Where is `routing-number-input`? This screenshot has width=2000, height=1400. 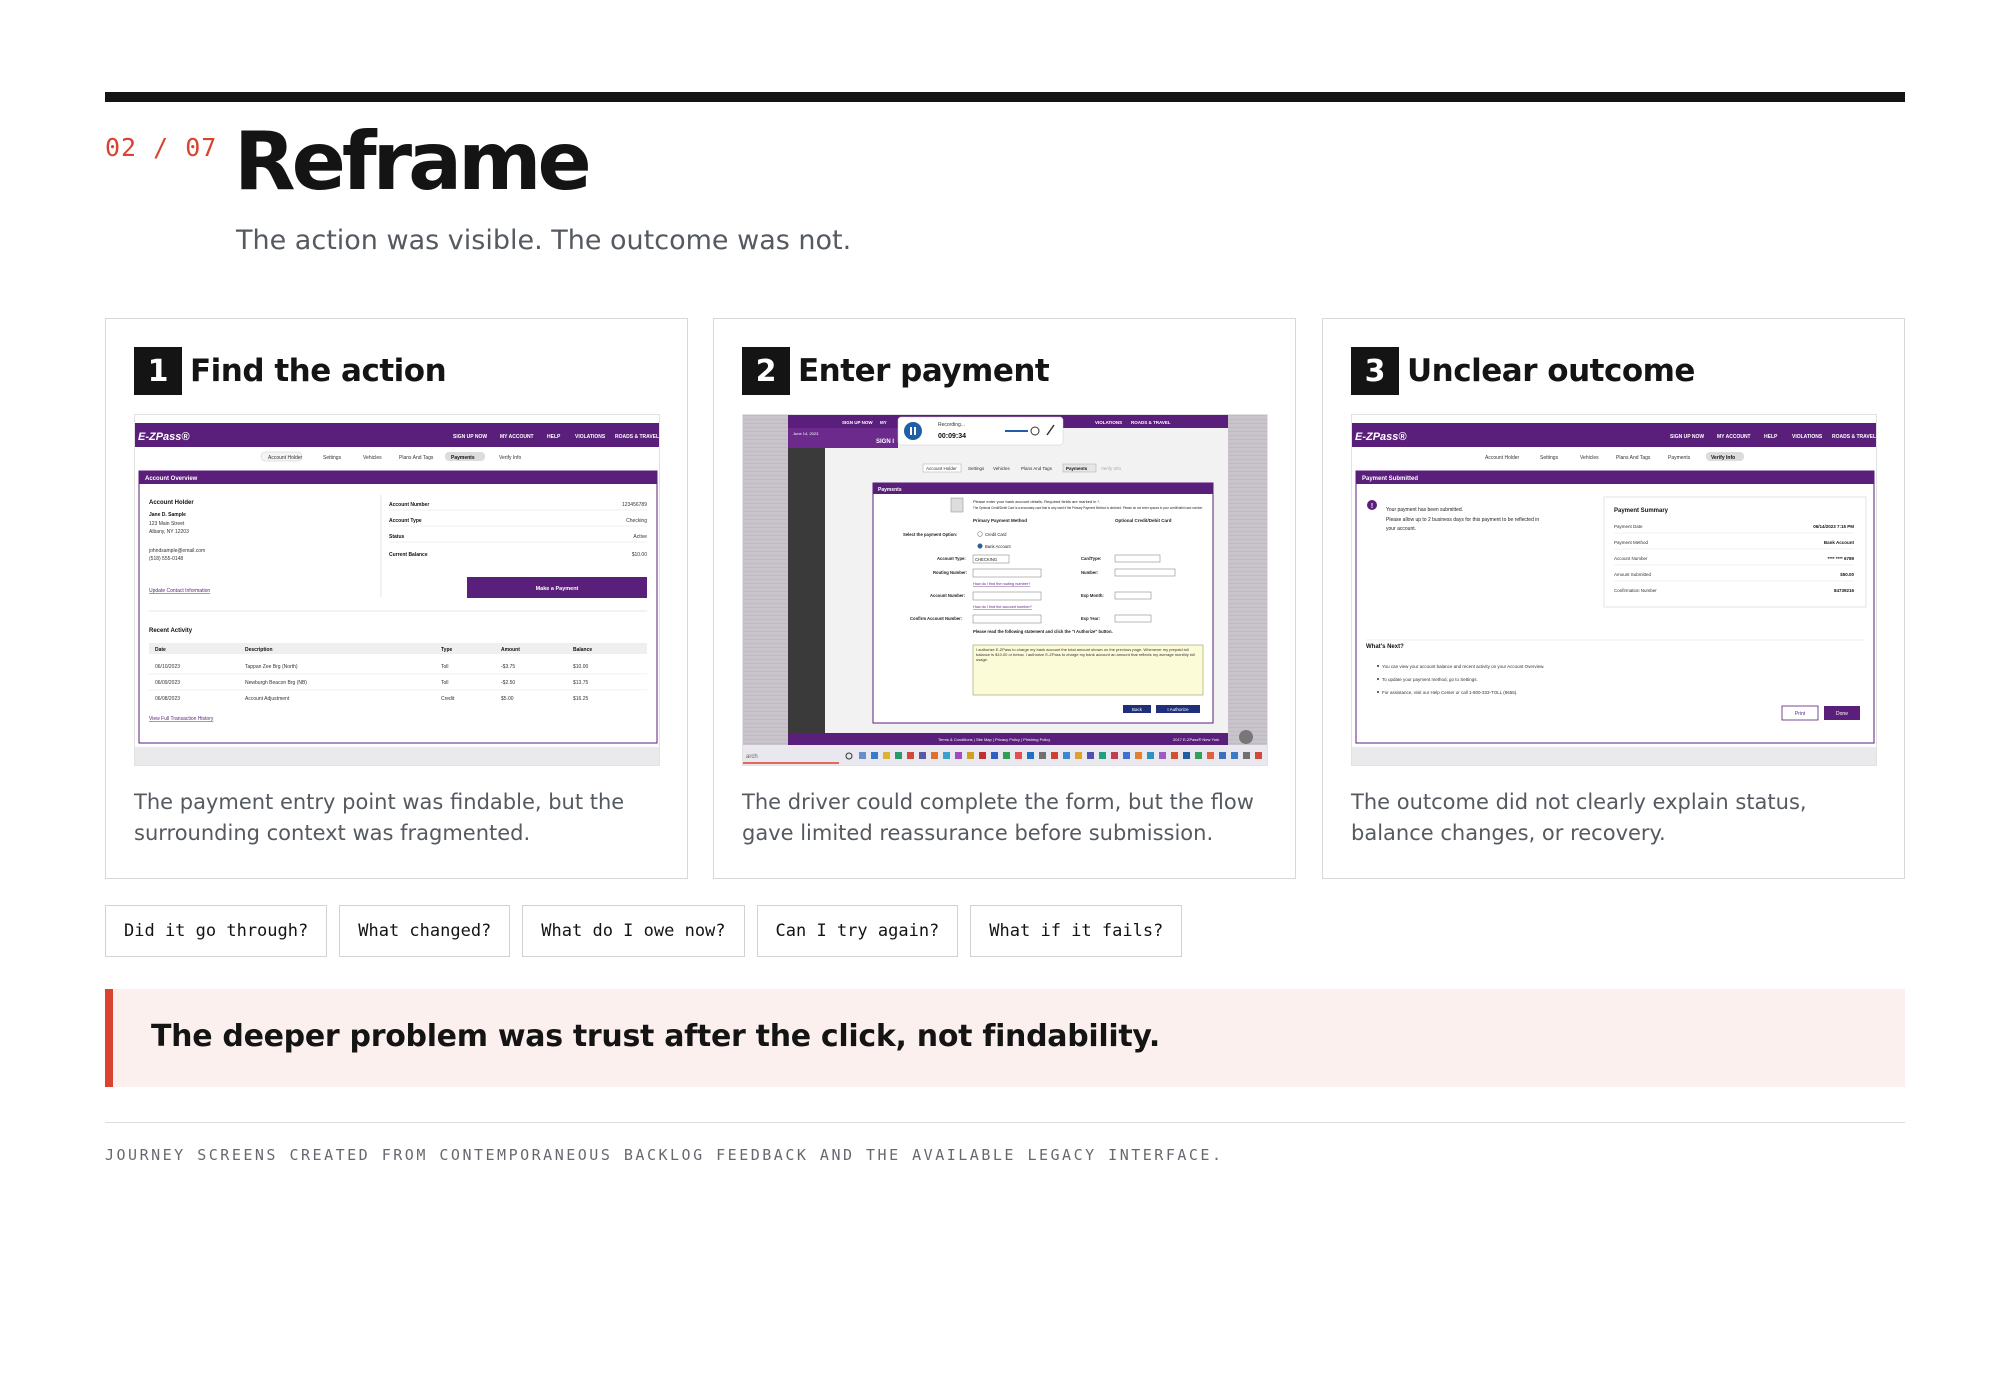
routing-number-input is located at coordinates (1007, 573).